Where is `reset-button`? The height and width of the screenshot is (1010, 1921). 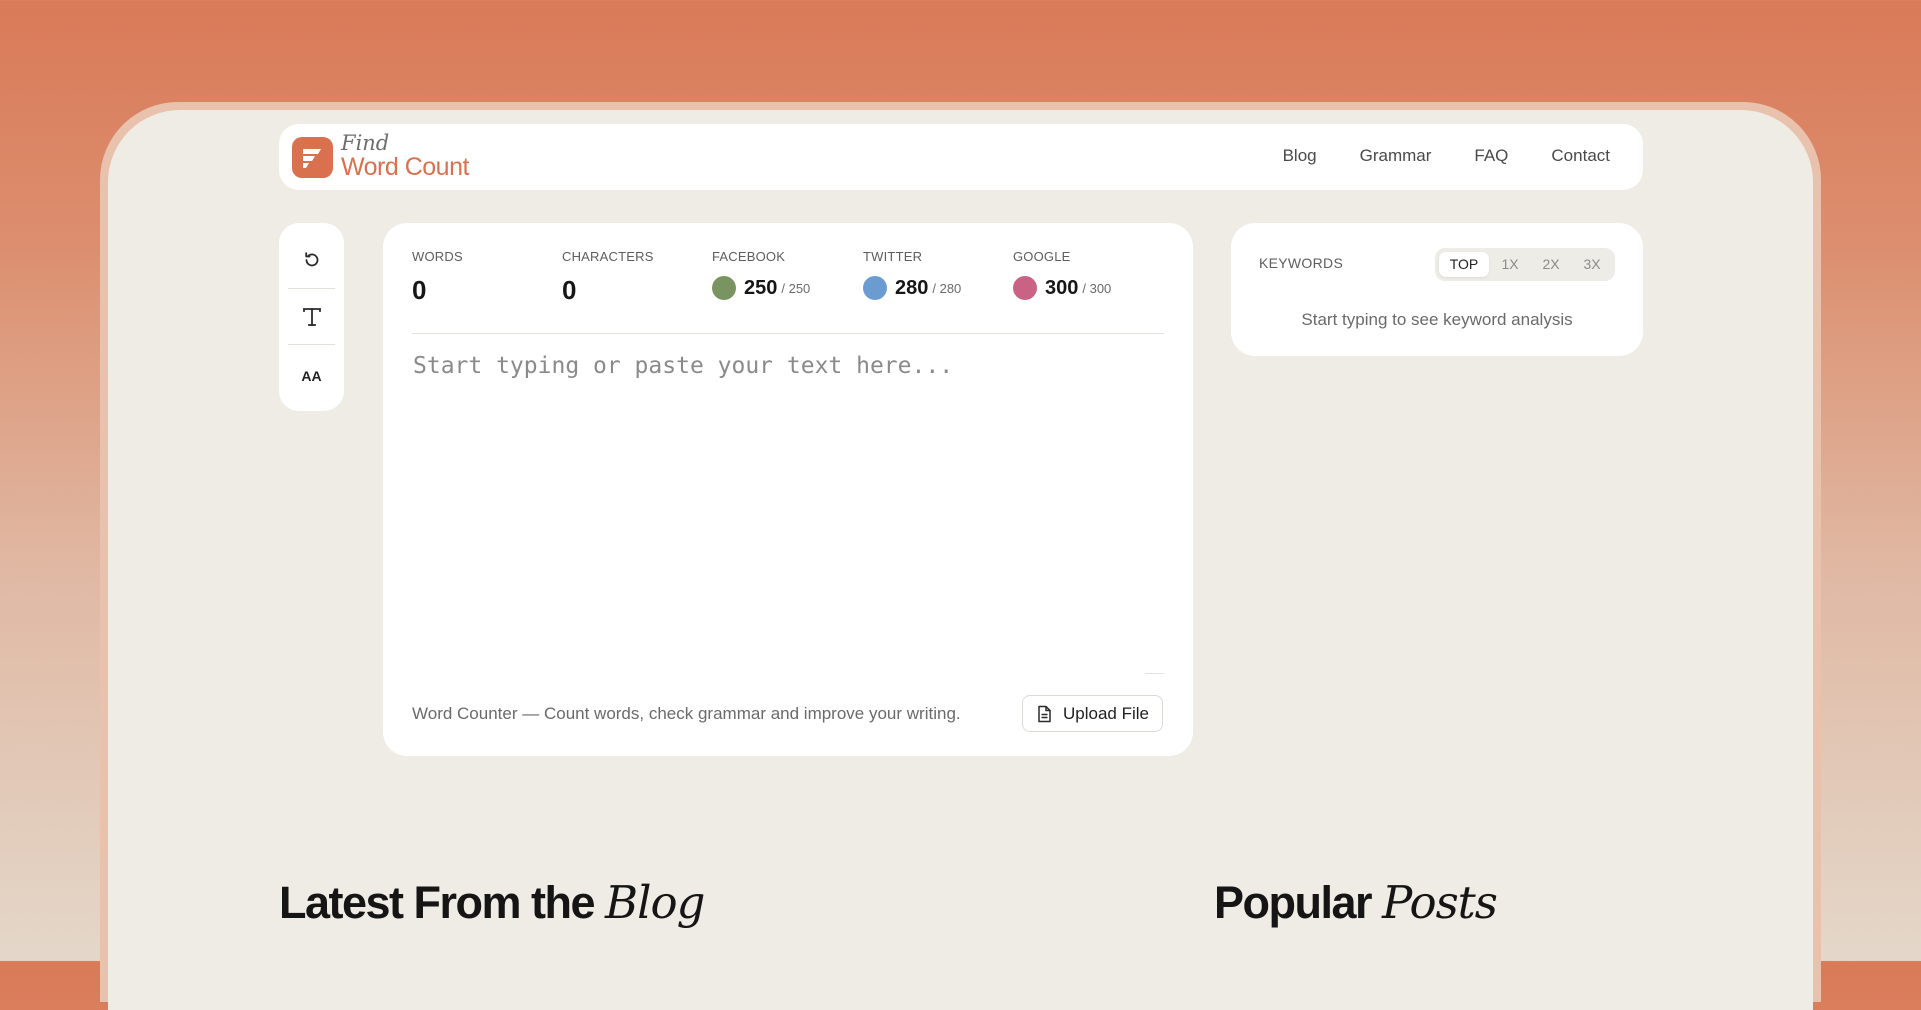 reset-button is located at coordinates (311, 262).